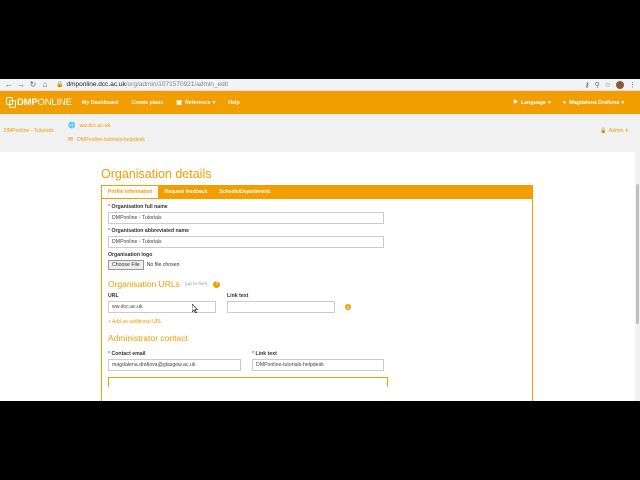 This screenshot has height=480, width=640. What do you see at coordinates (33, 85) in the screenshot?
I see `reload-icon: ↻` at bounding box center [33, 85].